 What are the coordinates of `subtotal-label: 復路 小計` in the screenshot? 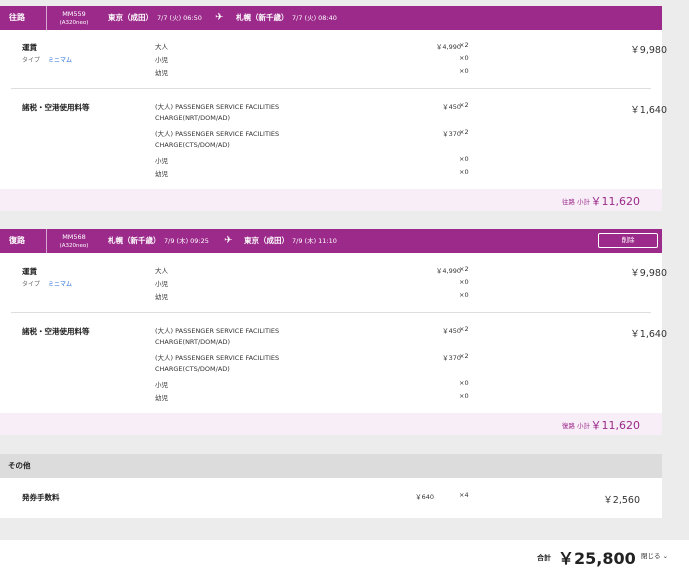 It's located at (575, 426).